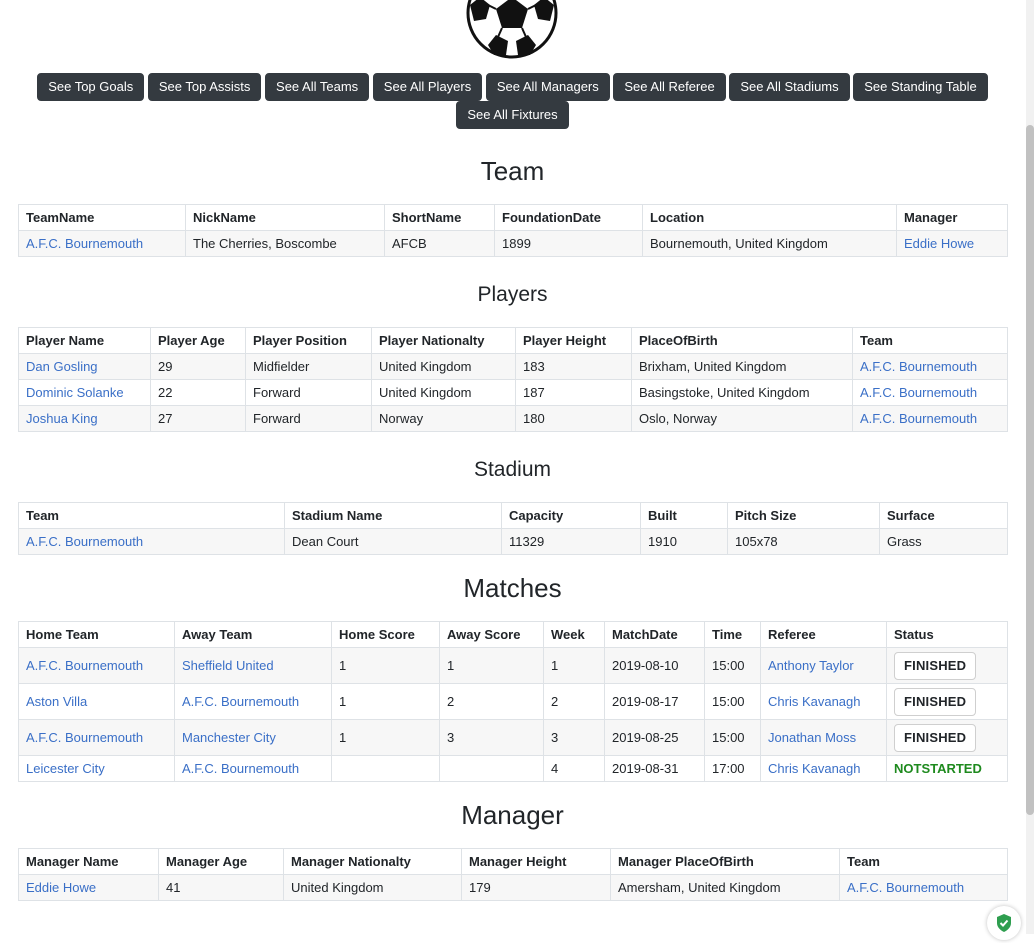  What do you see at coordinates (88, 861) in the screenshot?
I see `header-manager-name: Manager Name` at bounding box center [88, 861].